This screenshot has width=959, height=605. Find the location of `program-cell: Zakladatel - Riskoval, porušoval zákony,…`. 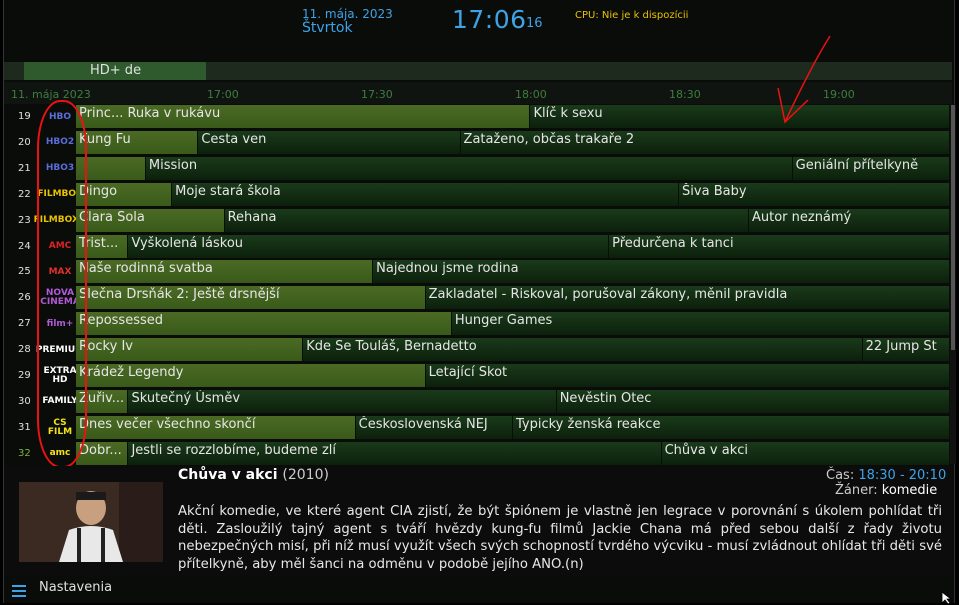

program-cell: Zakladatel - Riskoval, porušoval zákony,… is located at coordinates (687, 298).